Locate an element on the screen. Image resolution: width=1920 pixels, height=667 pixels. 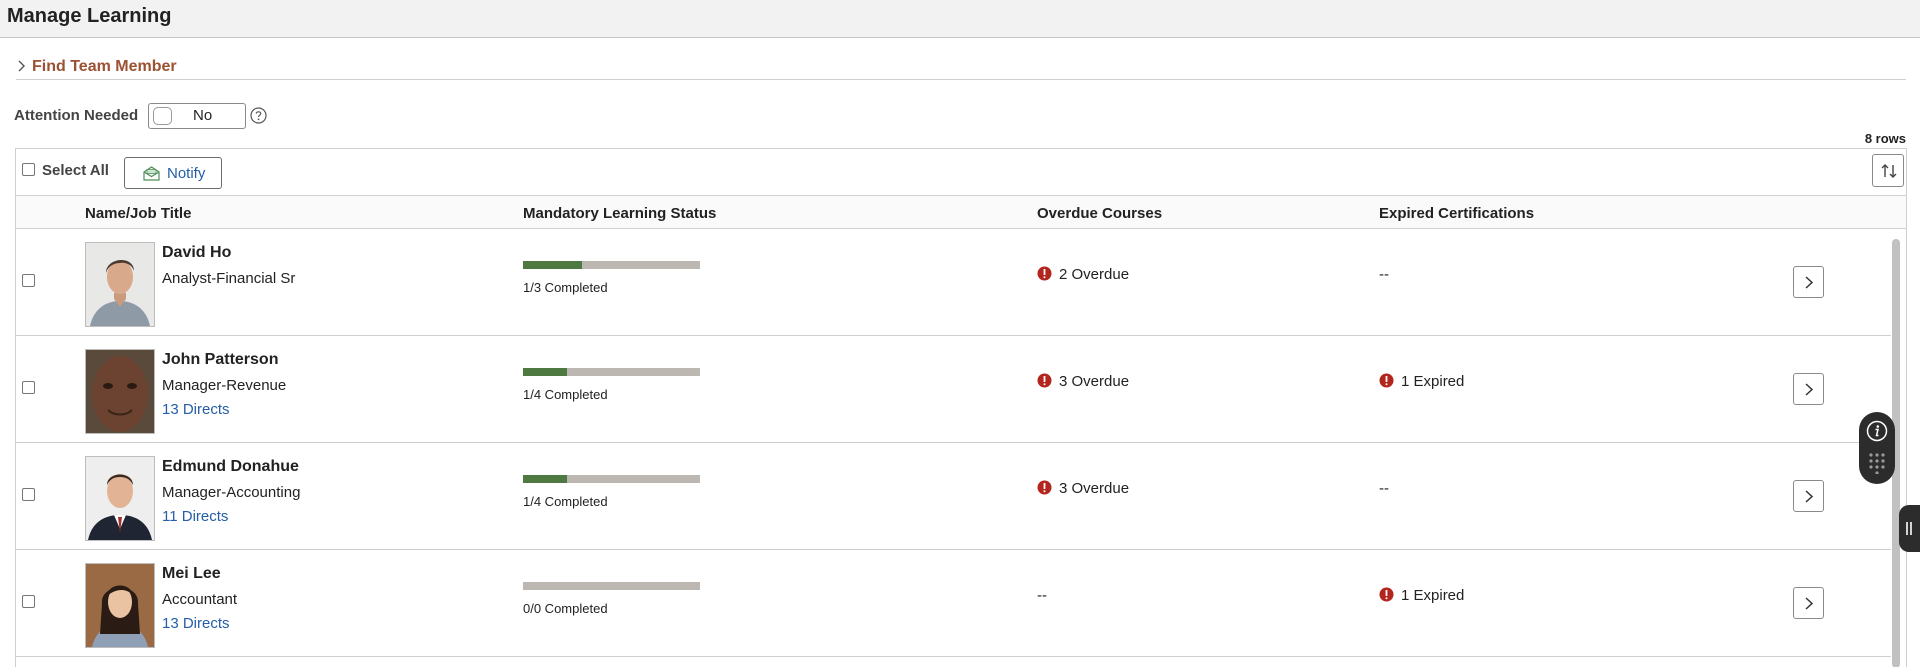
sort-icon is located at coordinates (1889, 171).